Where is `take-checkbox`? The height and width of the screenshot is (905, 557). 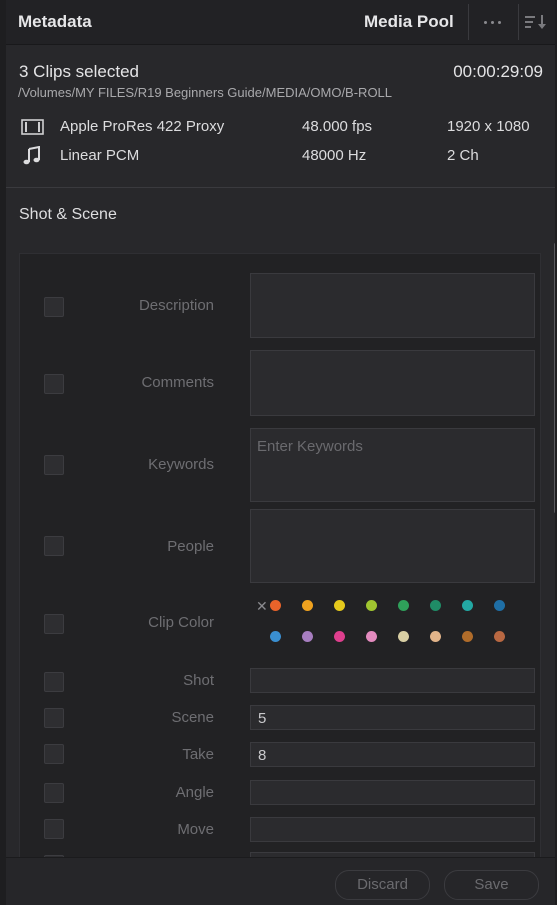 take-checkbox is located at coordinates (54, 754).